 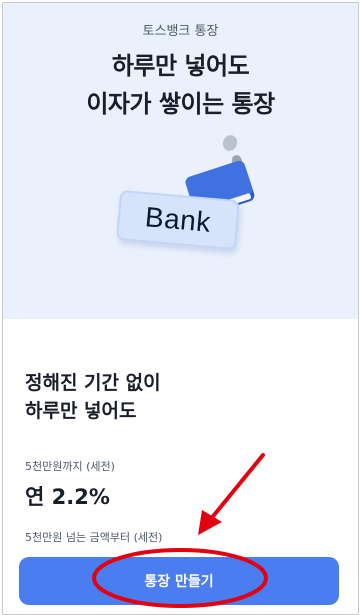 What do you see at coordinates (94, 537) in the screenshot?
I see `tier2-label: 5천만원 넘는 금액부터 (세전)` at bounding box center [94, 537].